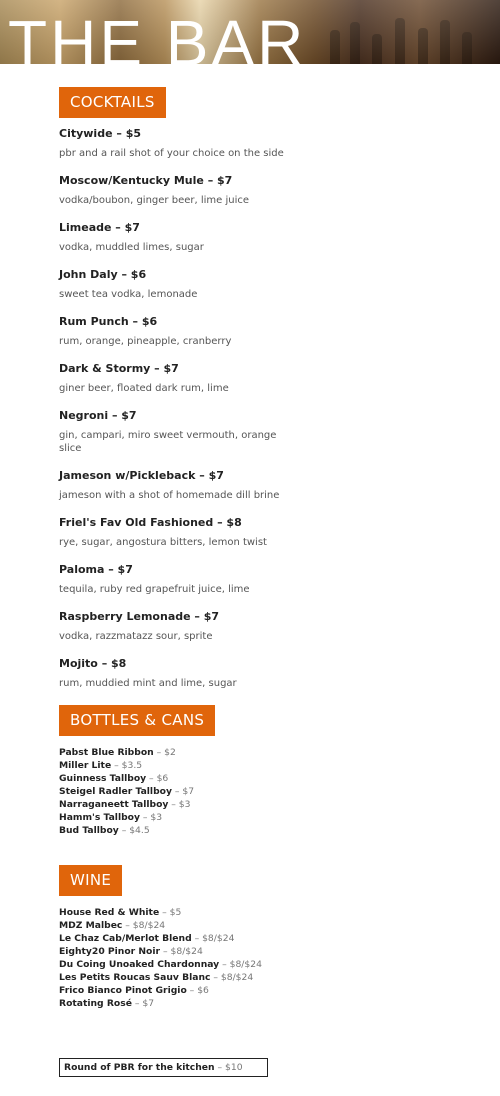 The height and width of the screenshot is (1096, 500). I want to click on list-item: Pabst Blue Ribbon – $2, so click(209, 752).